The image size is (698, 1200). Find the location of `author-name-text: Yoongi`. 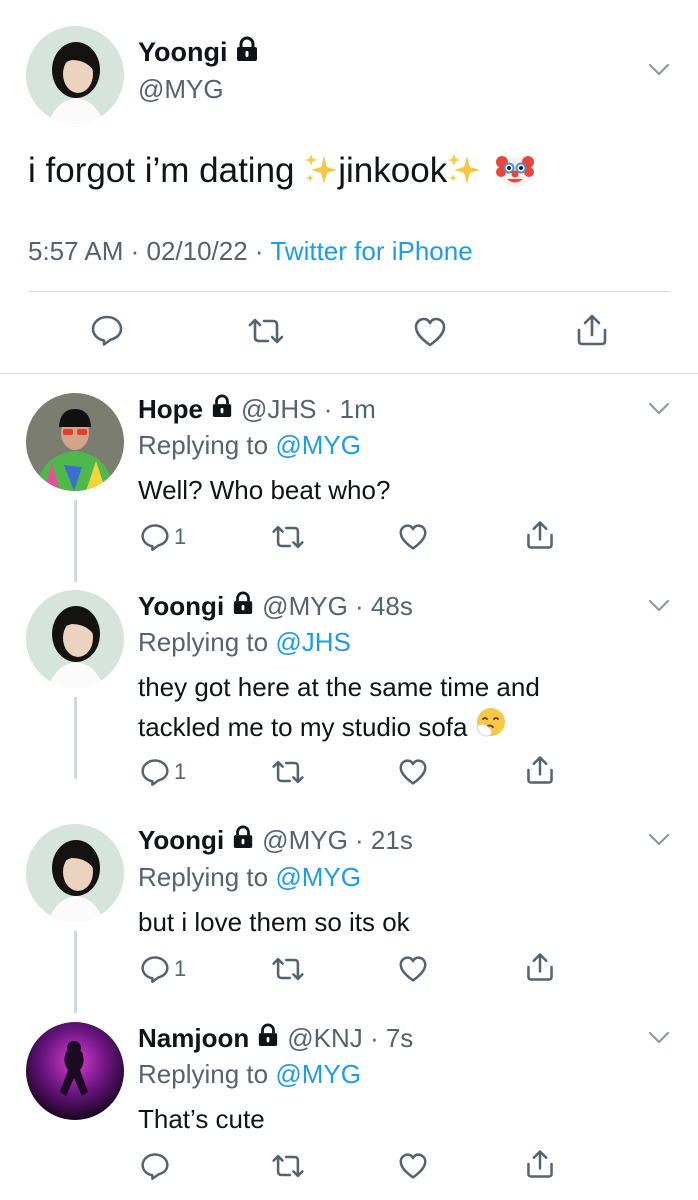

author-name-text: Yoongi is located at coordinates (183, 52).